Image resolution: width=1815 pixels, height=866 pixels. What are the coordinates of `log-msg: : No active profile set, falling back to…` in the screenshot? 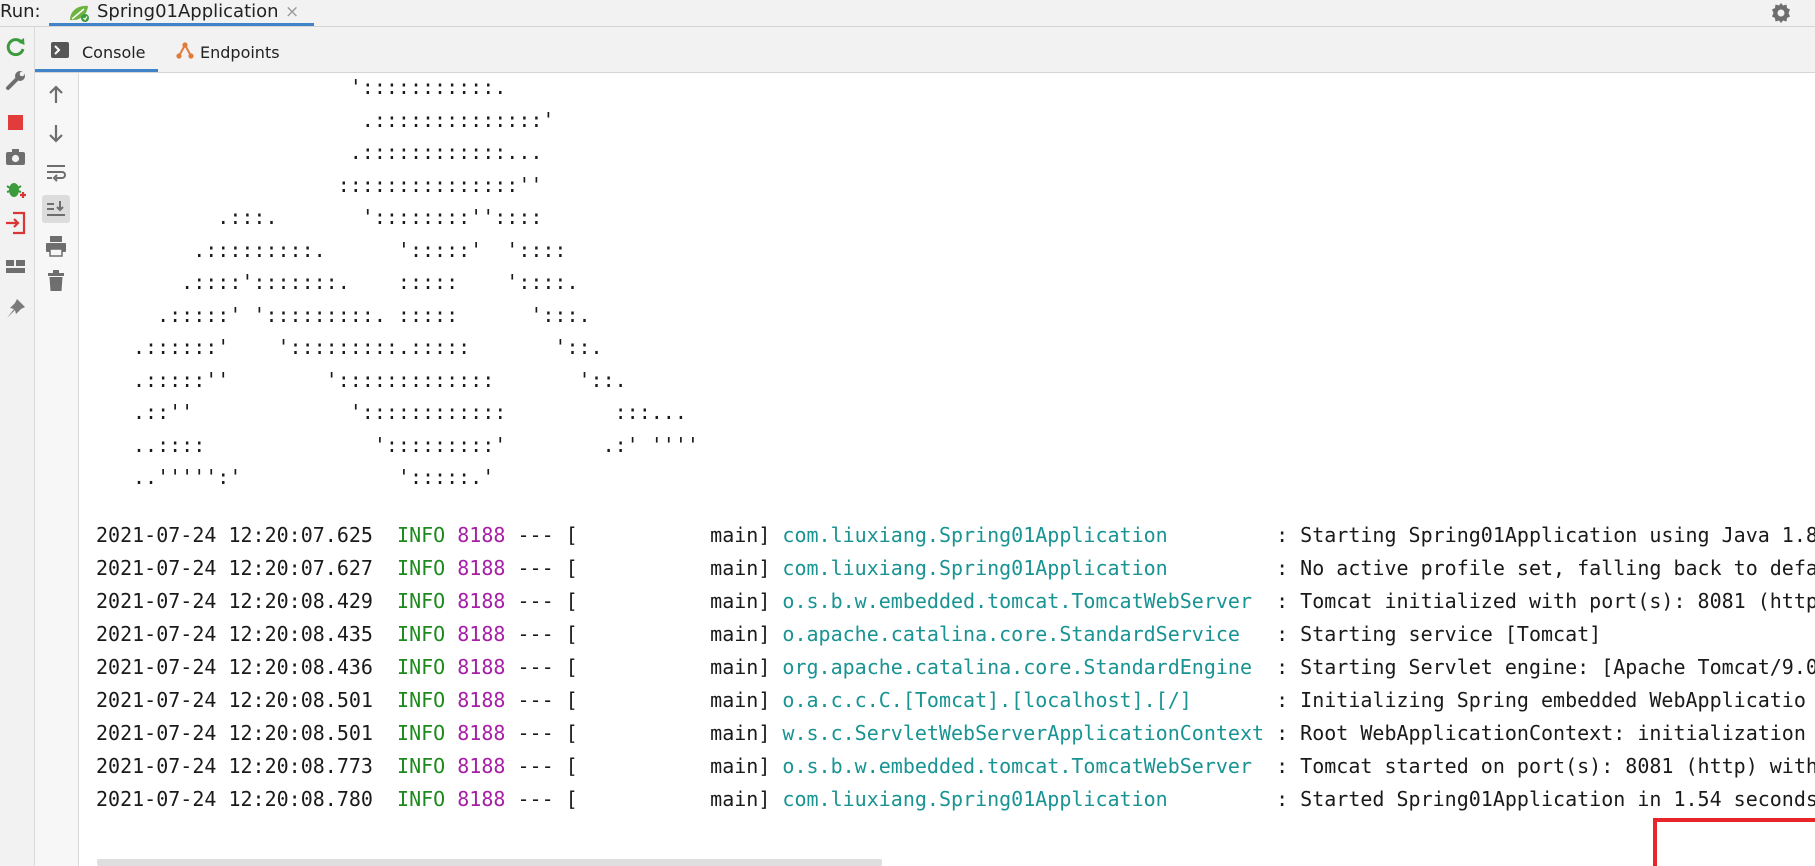 It's located at (1539, 568).